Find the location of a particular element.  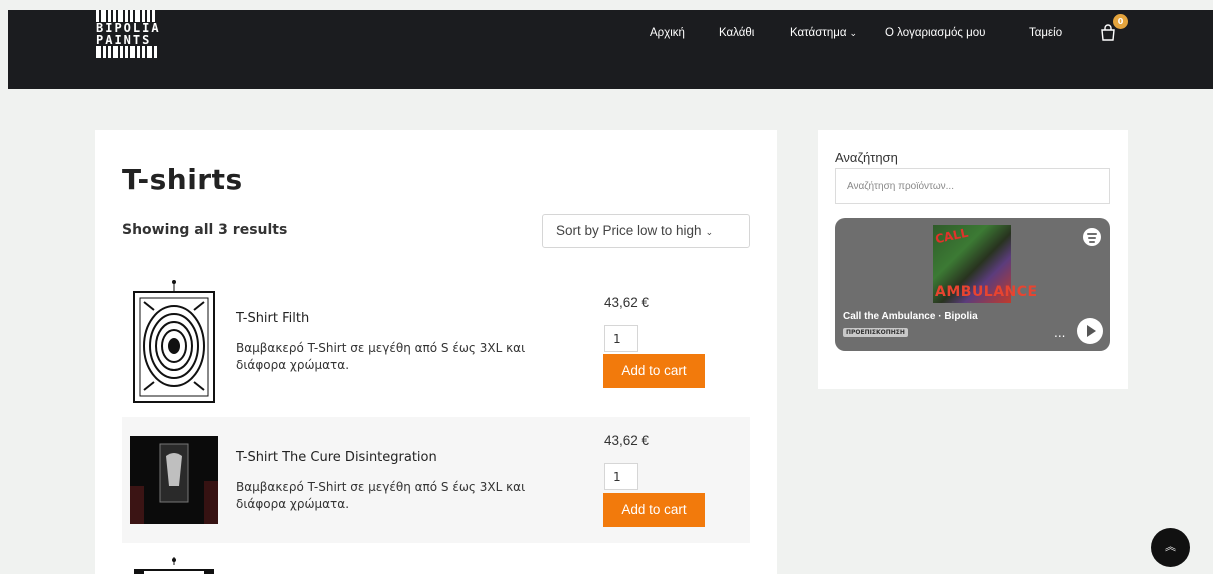

product-name: T-Shirt The Cure Disintegration is located at coordinates (336, 457).